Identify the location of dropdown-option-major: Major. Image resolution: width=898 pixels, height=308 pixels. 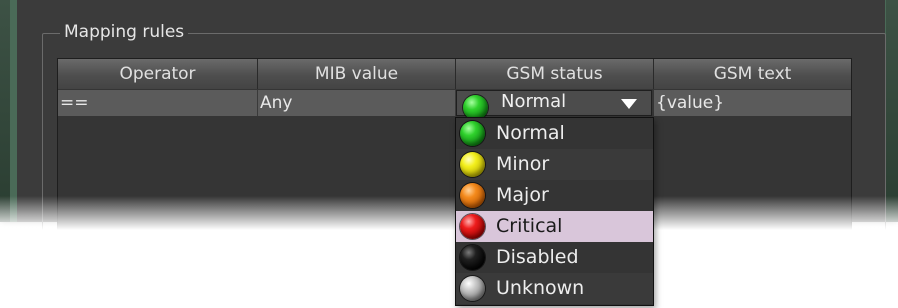
(554, 195).